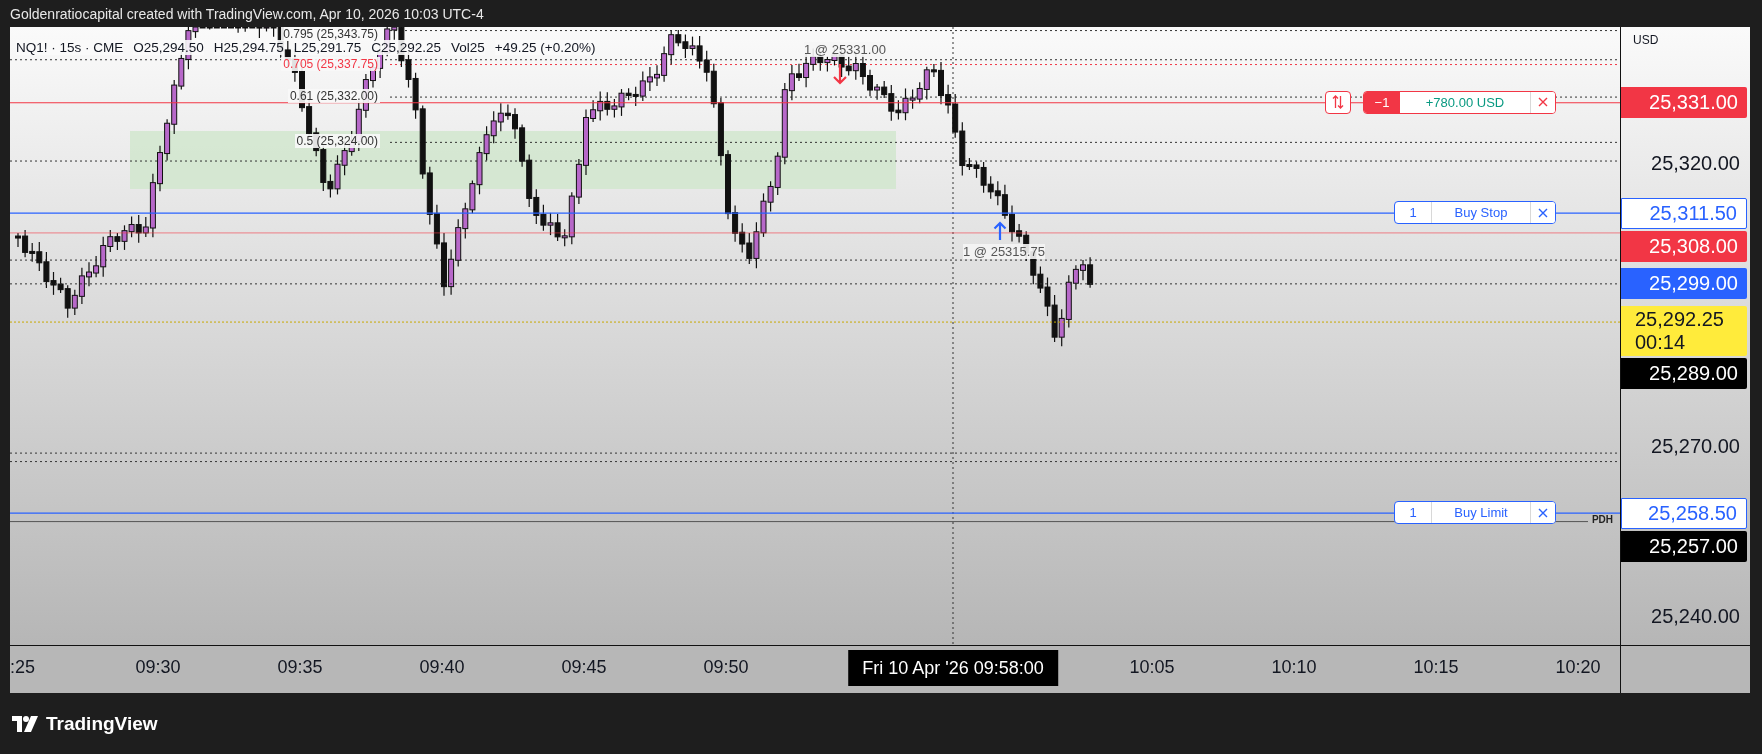 This screenshot has height=754, width=1762. Describe the element at coordinates (726, 667) in the screenshot. I see `time-tick: 09:50` at that location.